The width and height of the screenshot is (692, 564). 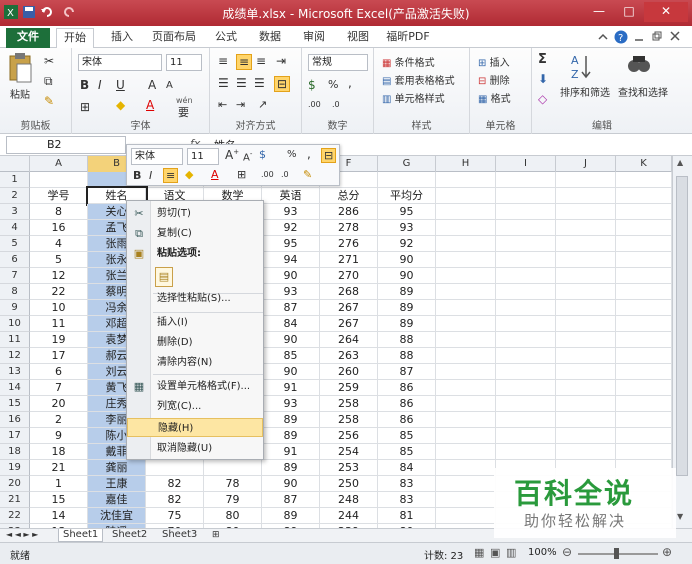 What do you see at coordinates (28, 38) in the screenshot?
I see `tab-file: 文件` at bounding box center [28, 38].